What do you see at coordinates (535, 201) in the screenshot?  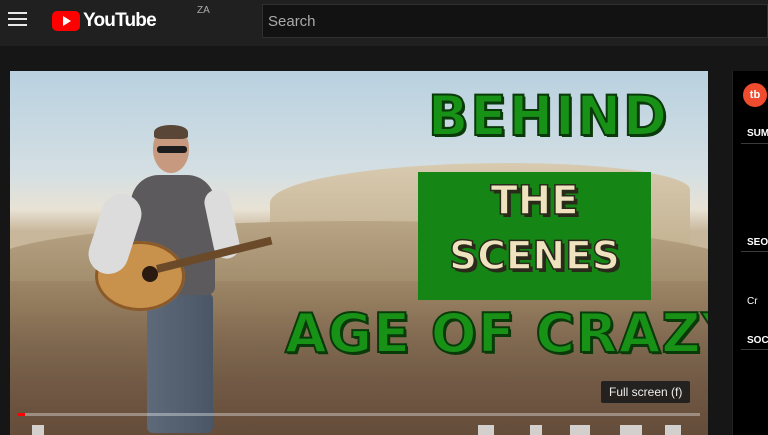 I see `overlay-title-the: THE` at bounding box center [535, 201].